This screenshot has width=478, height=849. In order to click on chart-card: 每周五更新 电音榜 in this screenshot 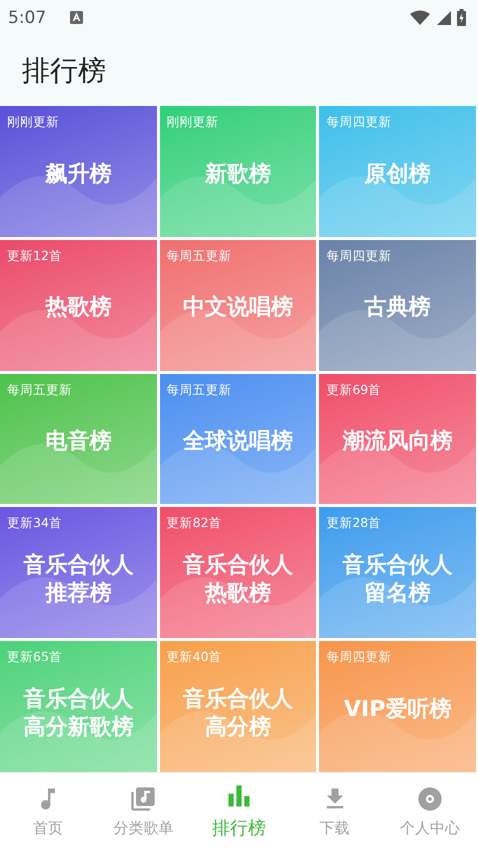, I will do `click(78, 439)`.